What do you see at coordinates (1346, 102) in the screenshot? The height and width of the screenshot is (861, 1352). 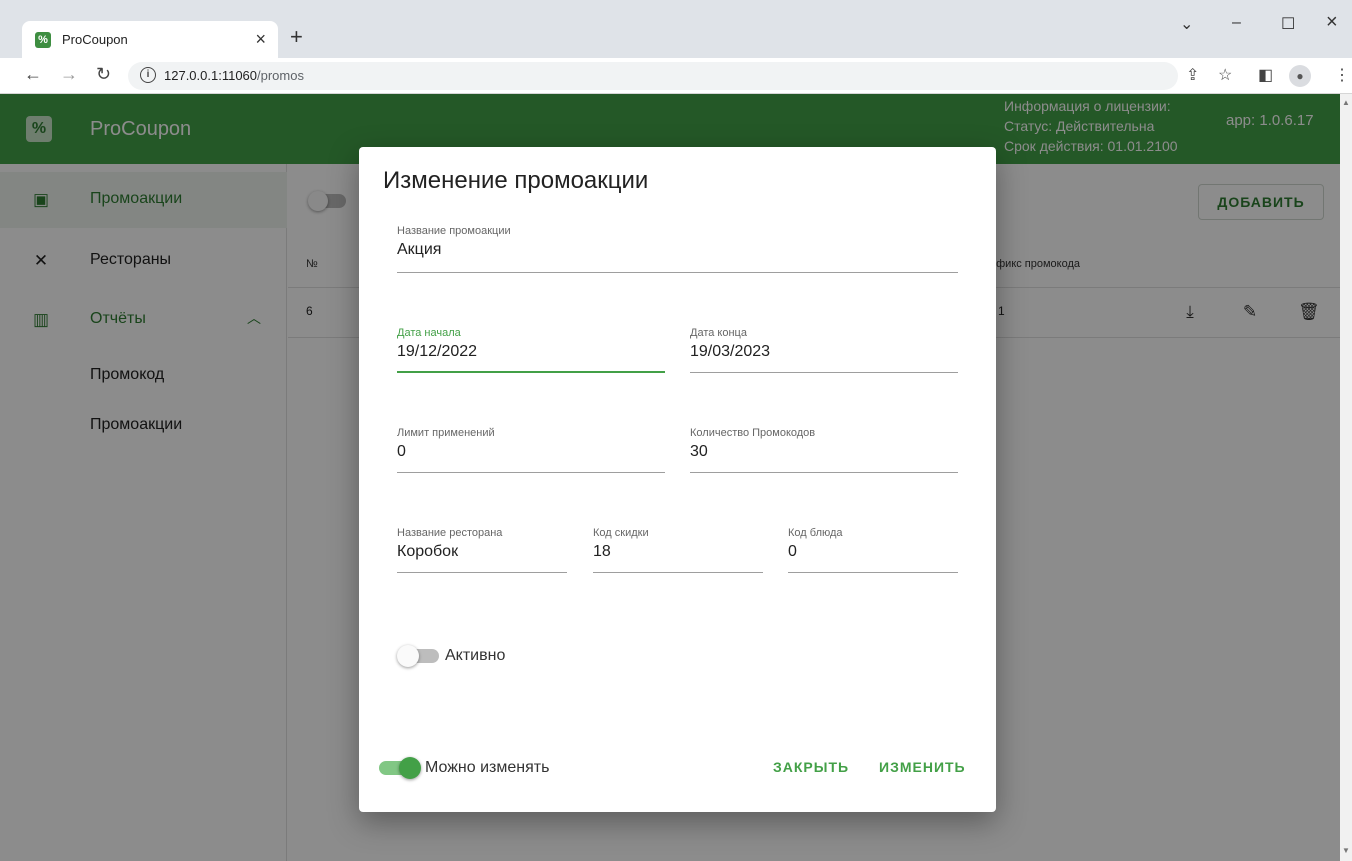 I see `scroll-up-icon: ▲` at bounding box center [1346, 102].